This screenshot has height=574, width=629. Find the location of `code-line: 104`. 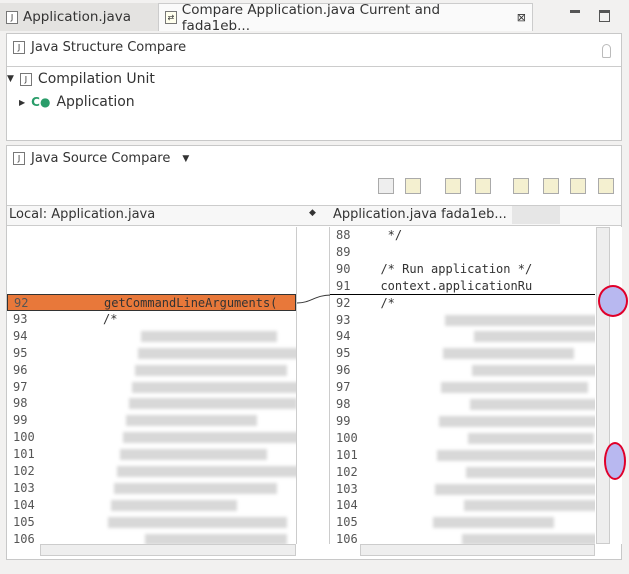

code-line: 104 is located at coordinates (151, 505).